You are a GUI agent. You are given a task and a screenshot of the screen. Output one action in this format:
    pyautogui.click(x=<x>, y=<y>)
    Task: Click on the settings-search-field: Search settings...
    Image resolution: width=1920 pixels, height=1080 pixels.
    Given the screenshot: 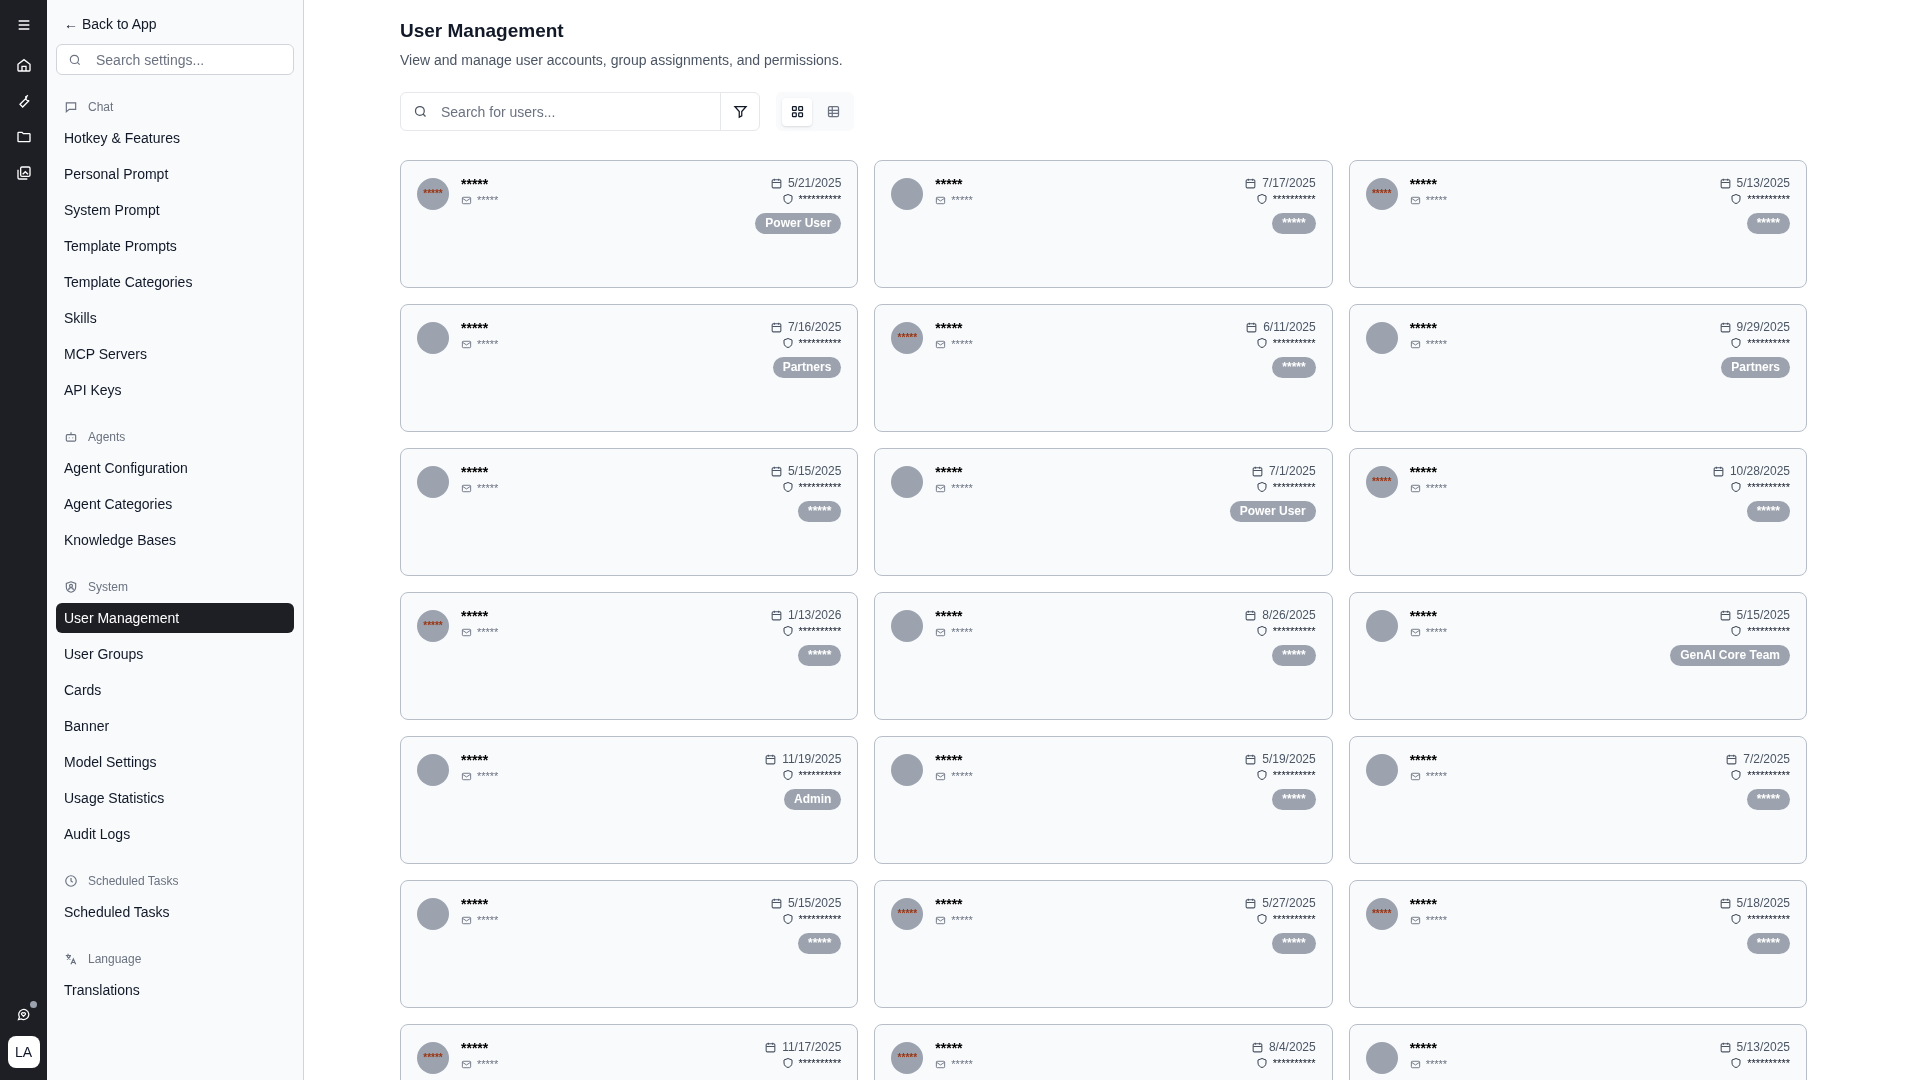 What is the action you would take?
    pyautogui.click(x=175, y=59)
    